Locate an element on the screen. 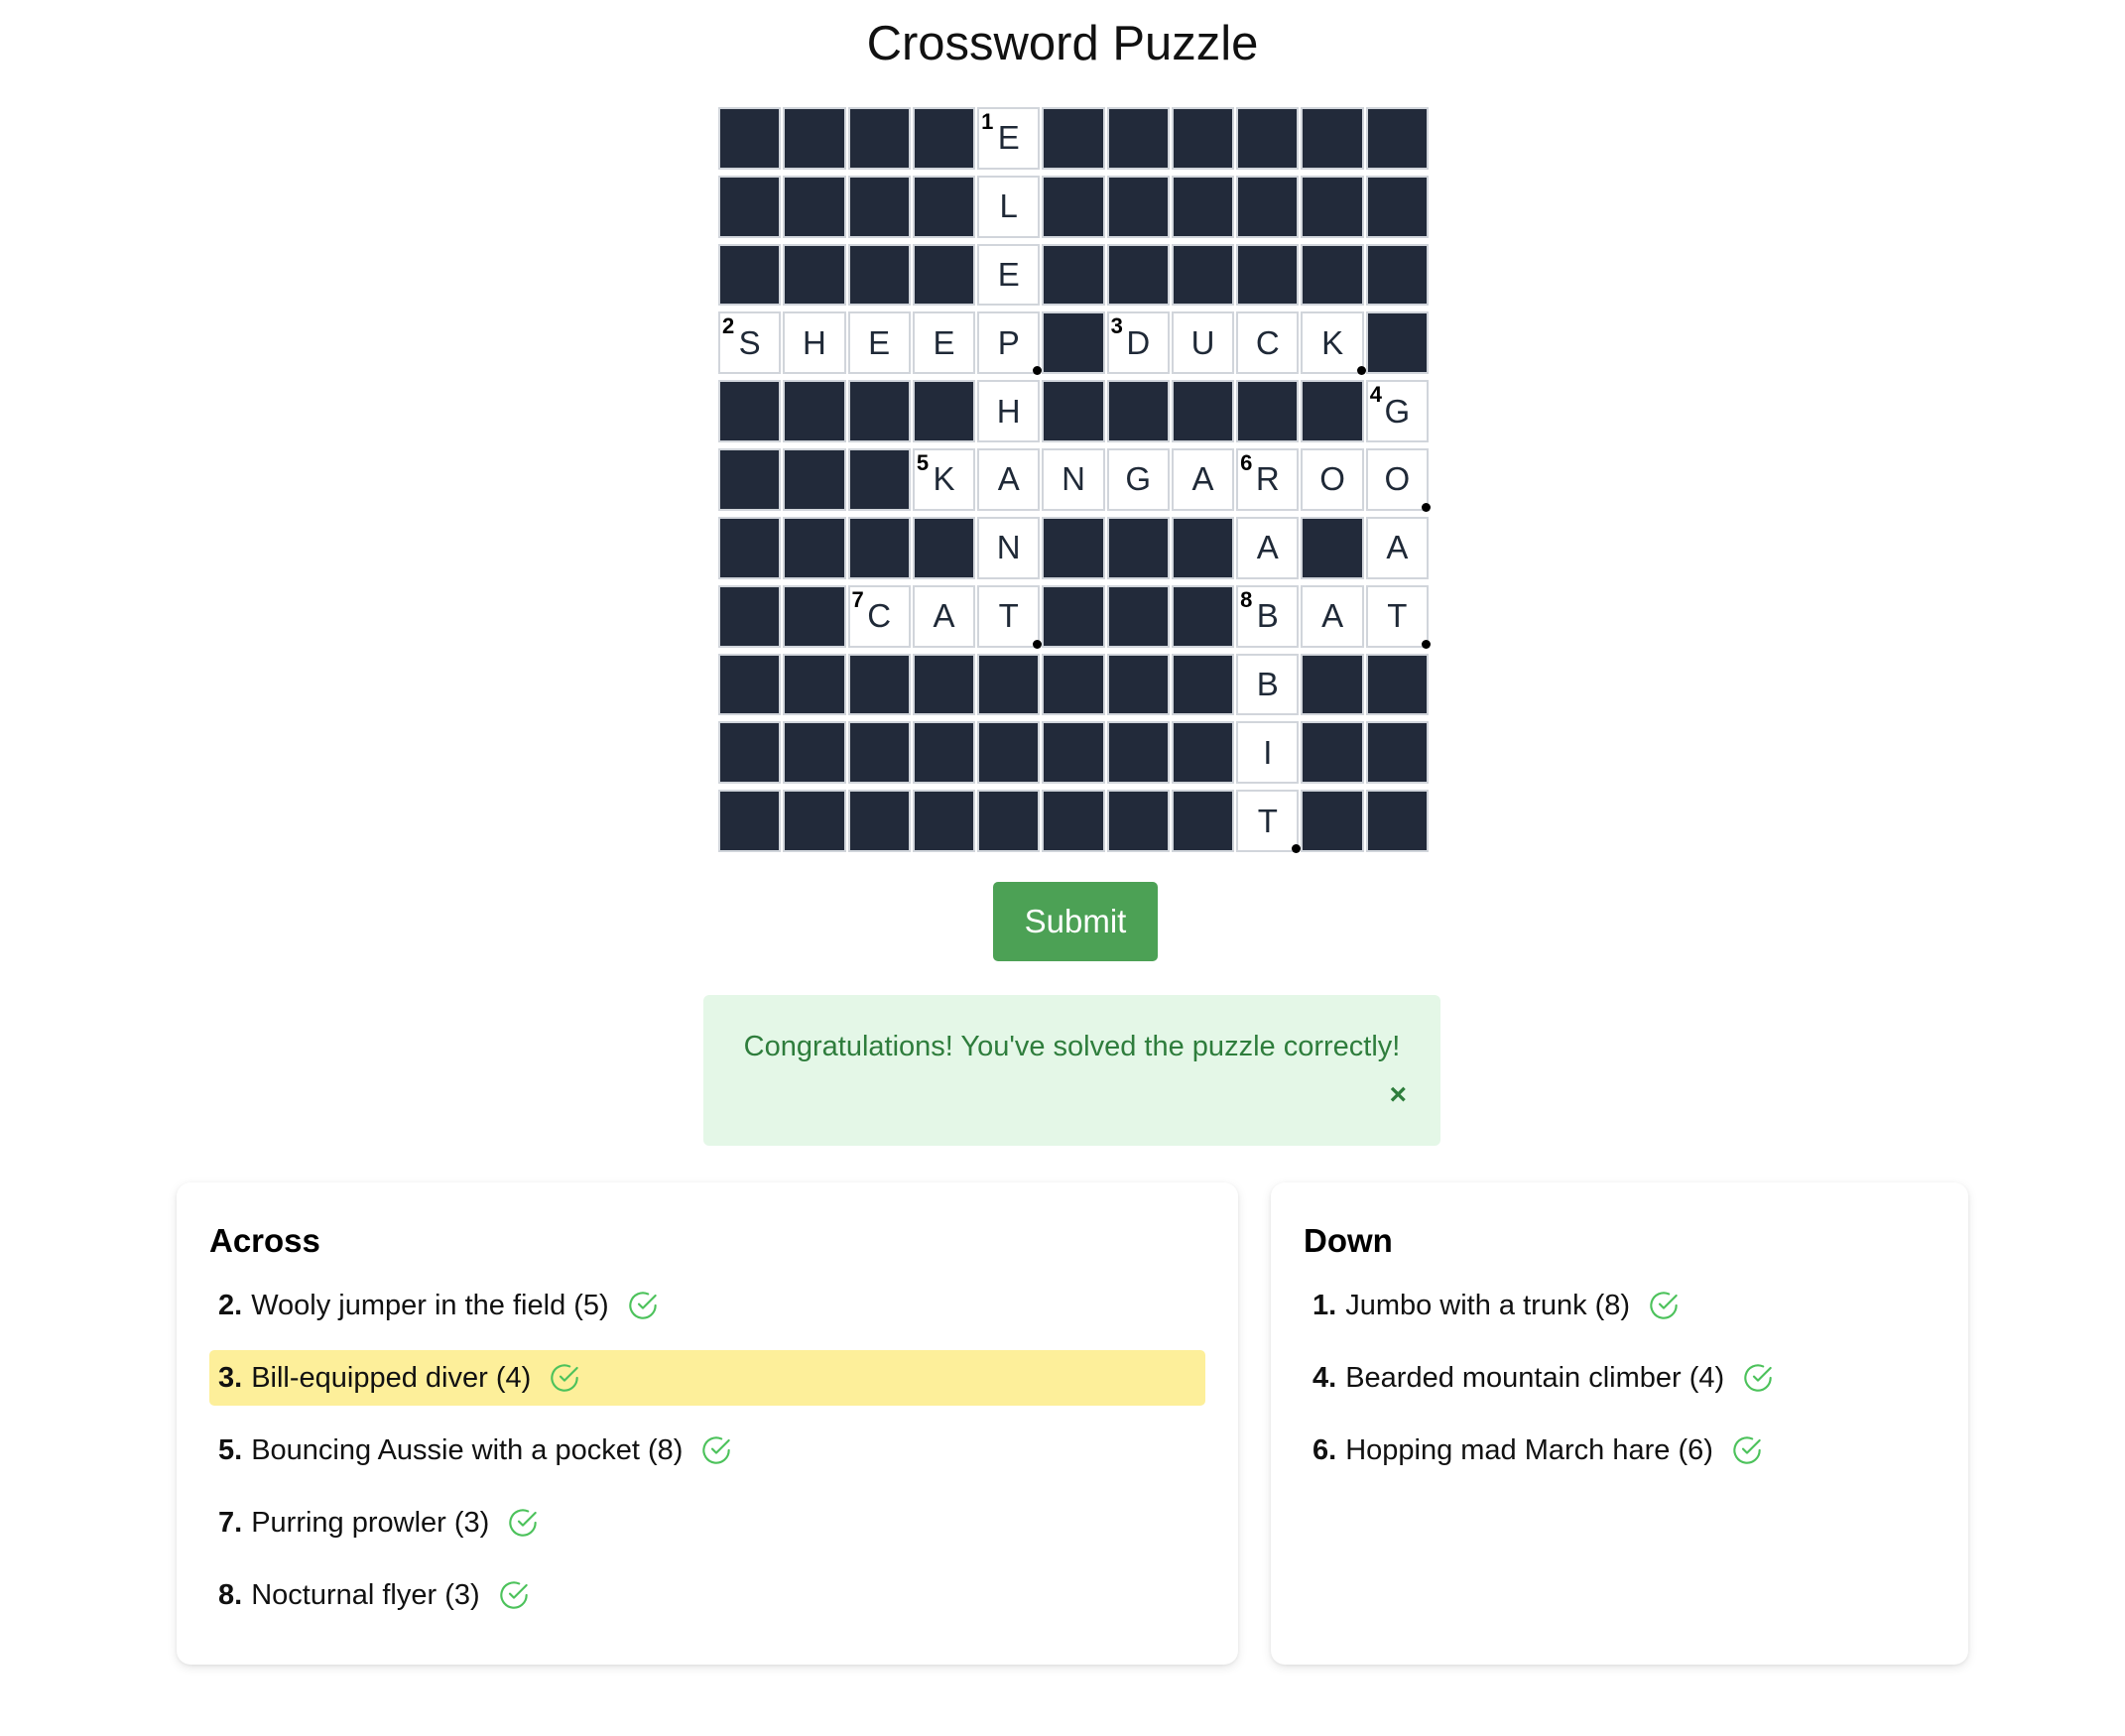 The height and width of the screenshot is (1736, 2125). across-clue-item: 5. Bouncing Aussie with a pocket (8) is located at coordinates (707, 1450).